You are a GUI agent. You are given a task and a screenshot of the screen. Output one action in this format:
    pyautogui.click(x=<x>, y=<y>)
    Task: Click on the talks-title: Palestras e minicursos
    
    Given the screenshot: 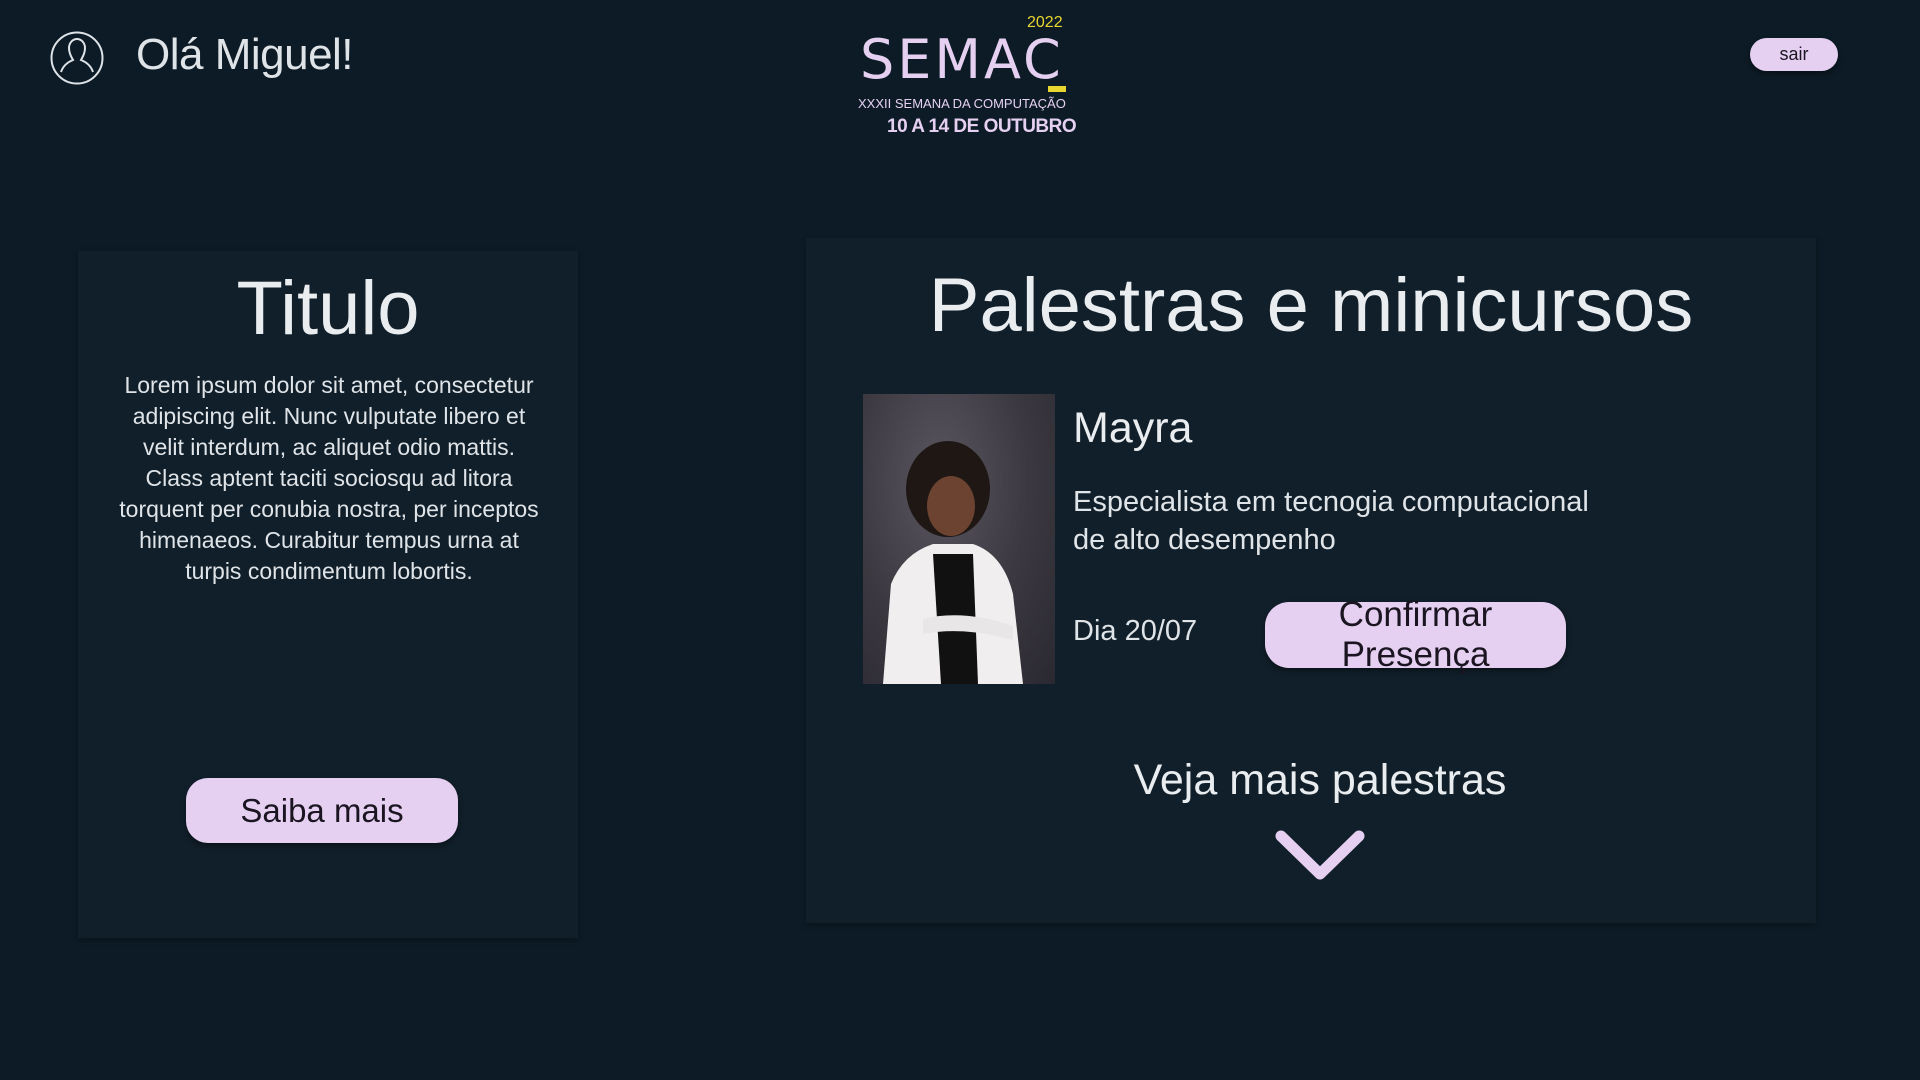 What is the action you would take?
    pyautogui.click(x=1311, y=305)
    